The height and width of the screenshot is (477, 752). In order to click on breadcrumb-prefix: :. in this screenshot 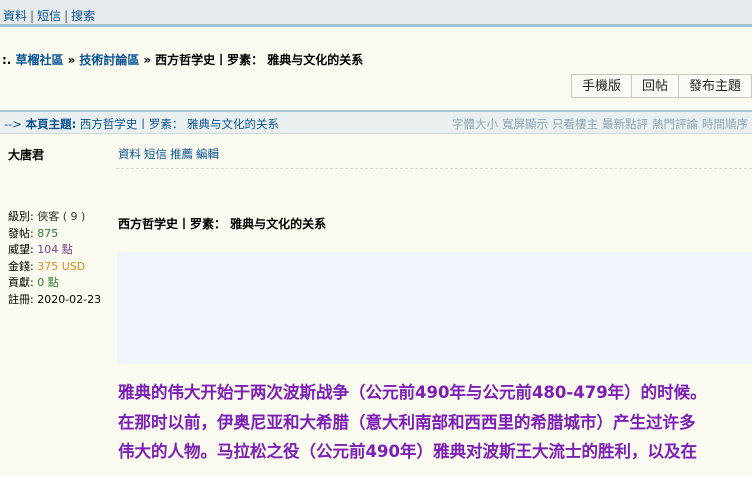, I will do `click(7, 60)`.